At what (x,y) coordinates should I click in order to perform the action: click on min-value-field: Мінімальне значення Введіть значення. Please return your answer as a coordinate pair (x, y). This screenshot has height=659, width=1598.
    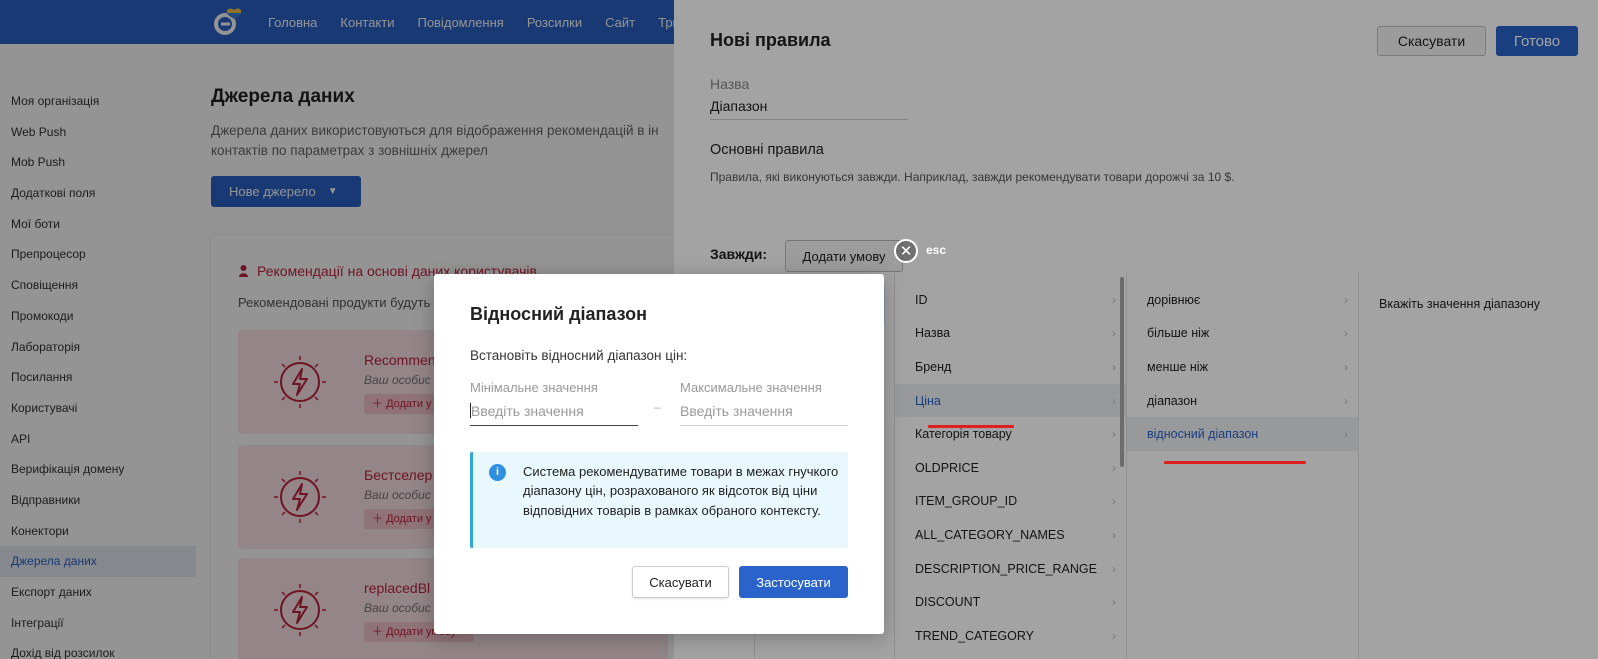
    Looking at the image, I should click on (554, 403).